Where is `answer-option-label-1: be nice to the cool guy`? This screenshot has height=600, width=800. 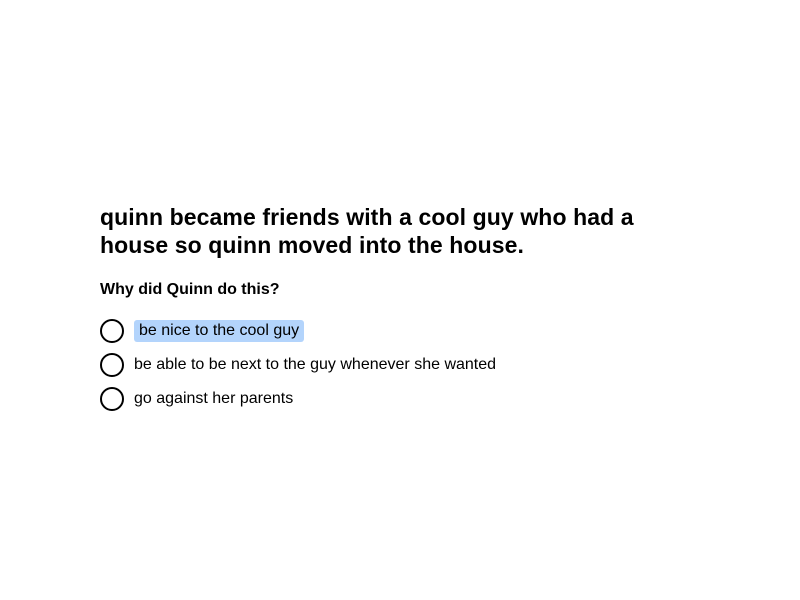 answer-option-label-1: be nice to the cool guy is located at coordinates (219, 331).